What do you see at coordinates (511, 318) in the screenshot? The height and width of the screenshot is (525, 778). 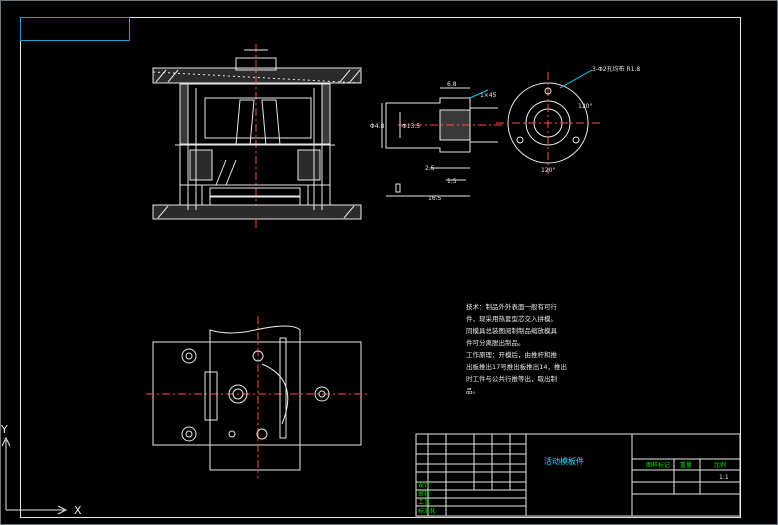 I see `tech-line-2: 件，现采用热套型芯交入拼模。` at bounding box center [511, 318].